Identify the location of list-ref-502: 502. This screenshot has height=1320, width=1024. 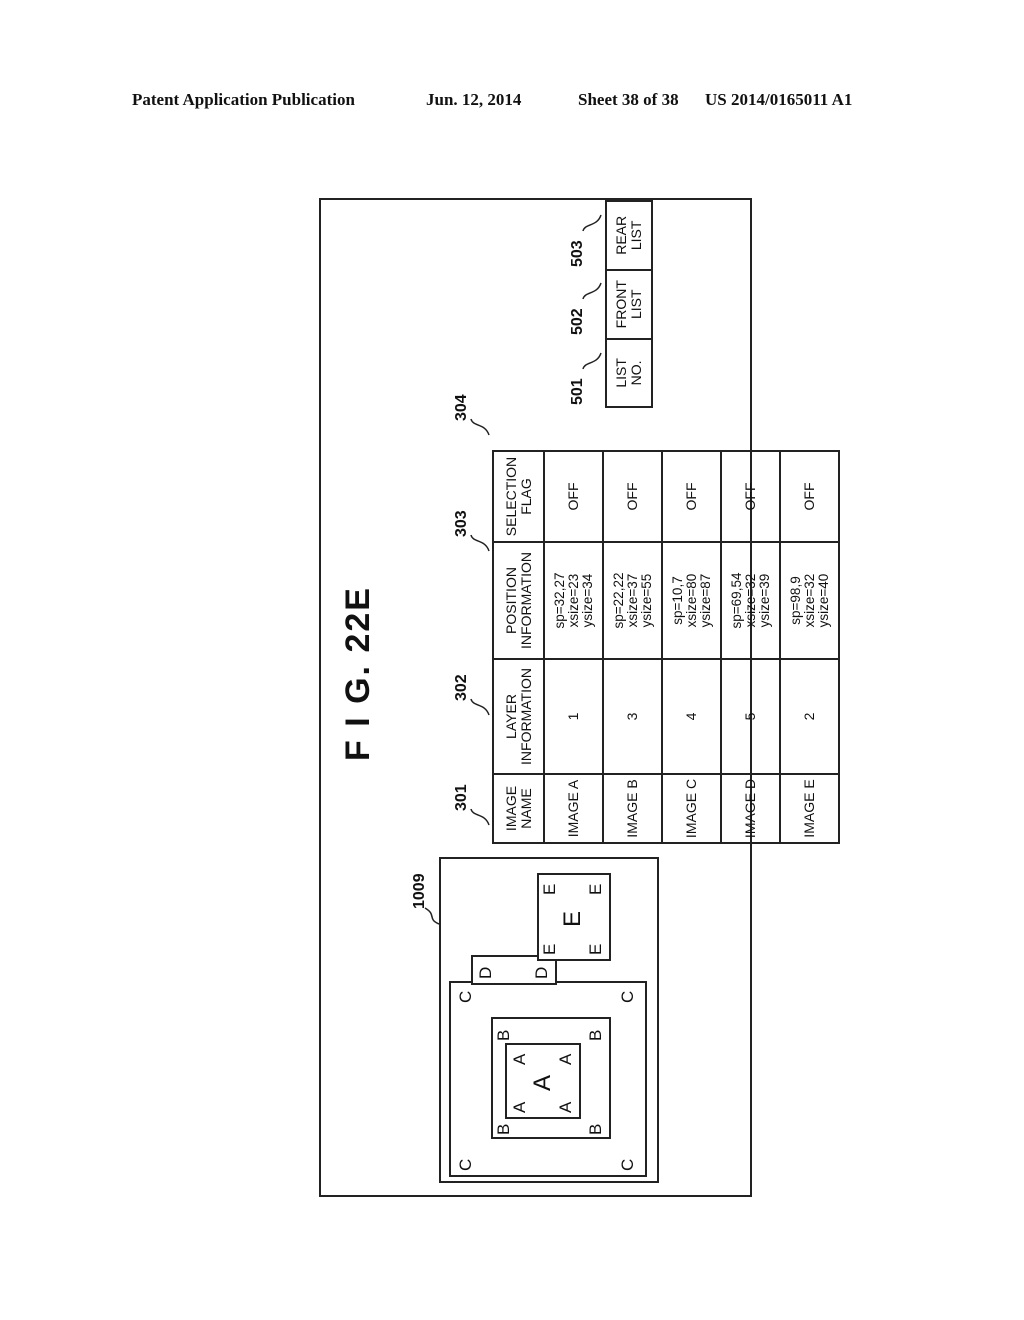
(577, 321).